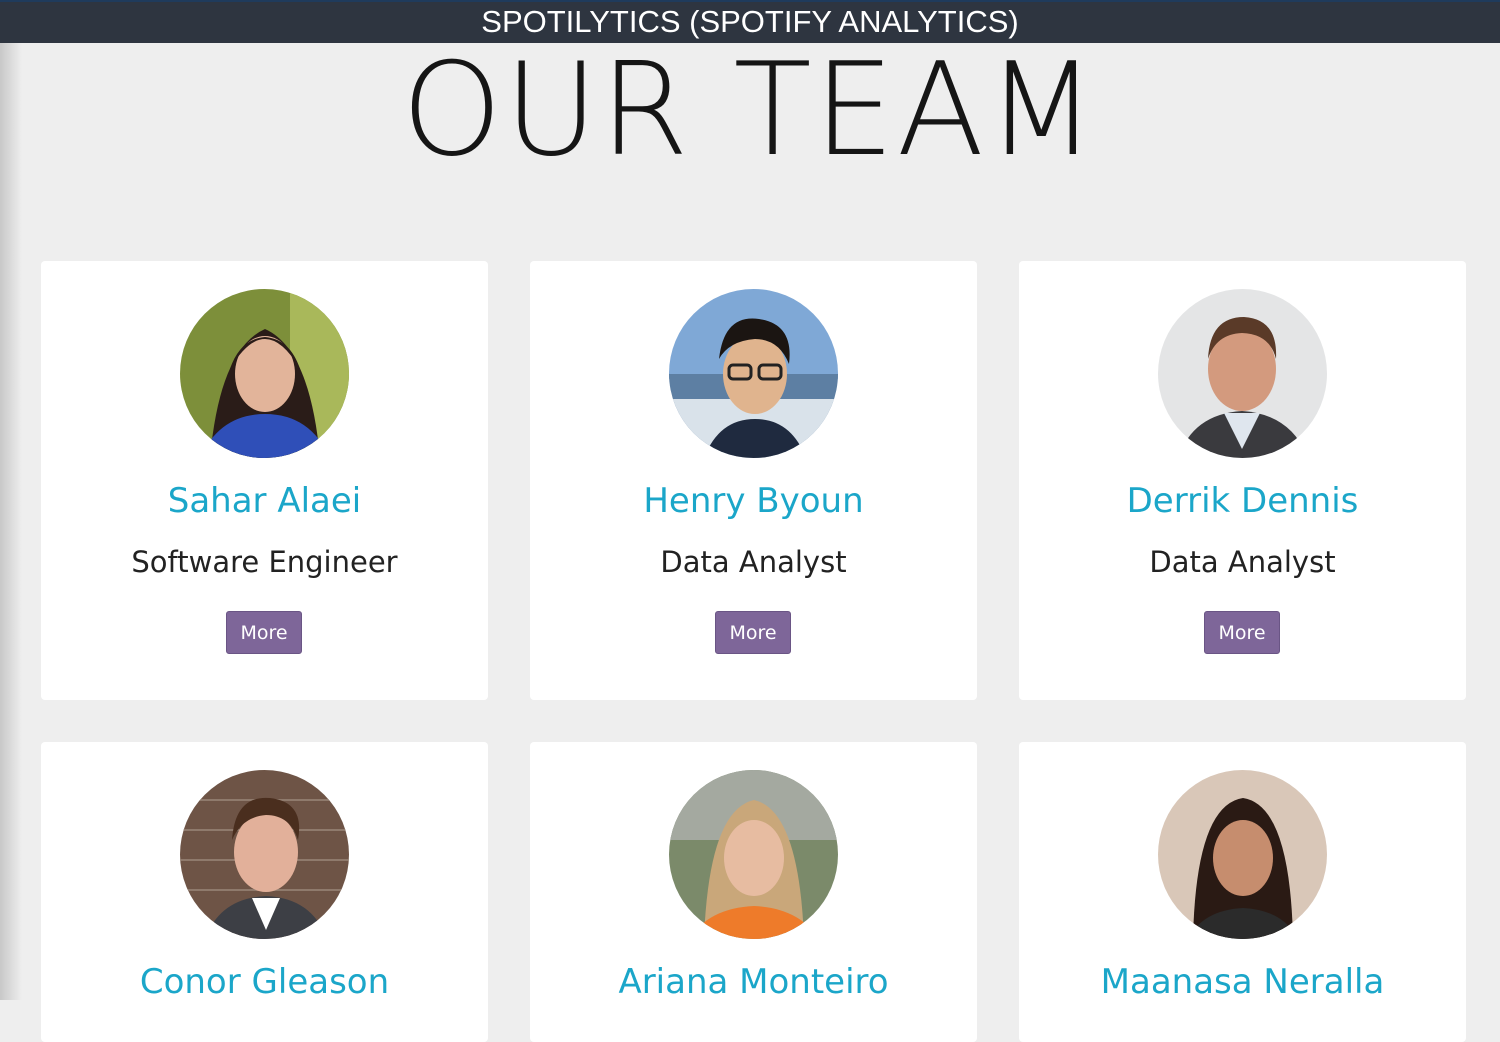  Describe the element at coordinates (753, 982) in the screenshot. I see `member-name: Ariana Monteiro` at that location.